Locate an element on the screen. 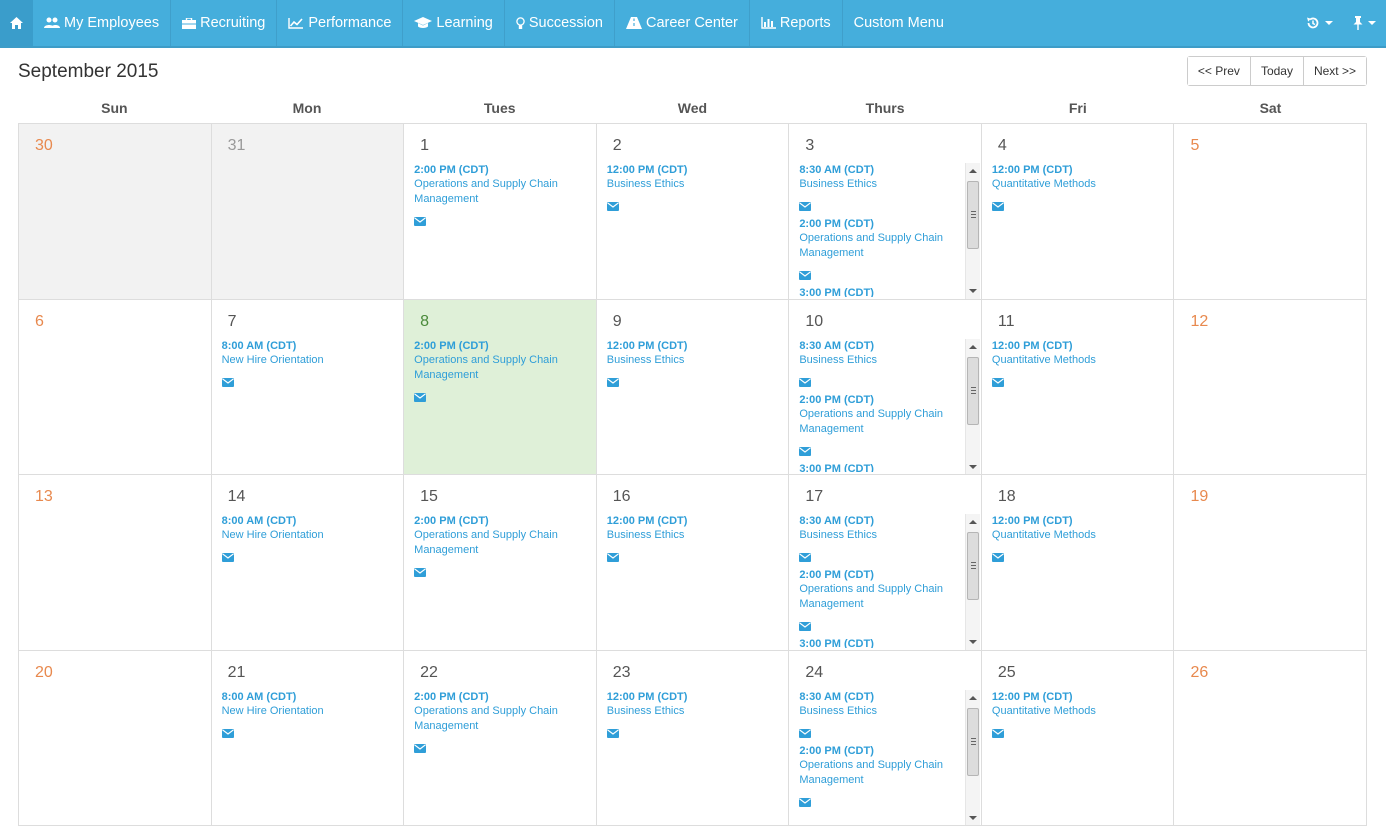 This screenshot has height=826, width=1386. calendar-day: 31 is located at coordinates (308, 212).